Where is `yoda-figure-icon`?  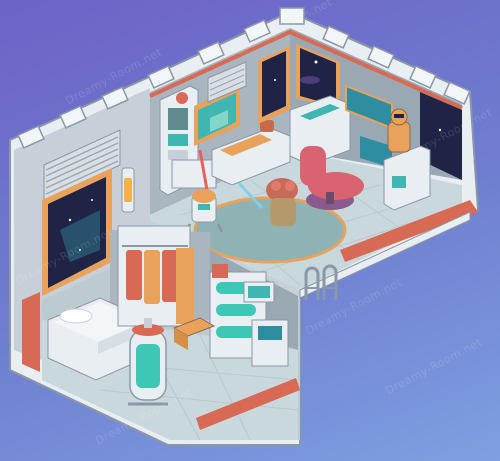 yoda-figure-icon is located at coordinates (282, 202).